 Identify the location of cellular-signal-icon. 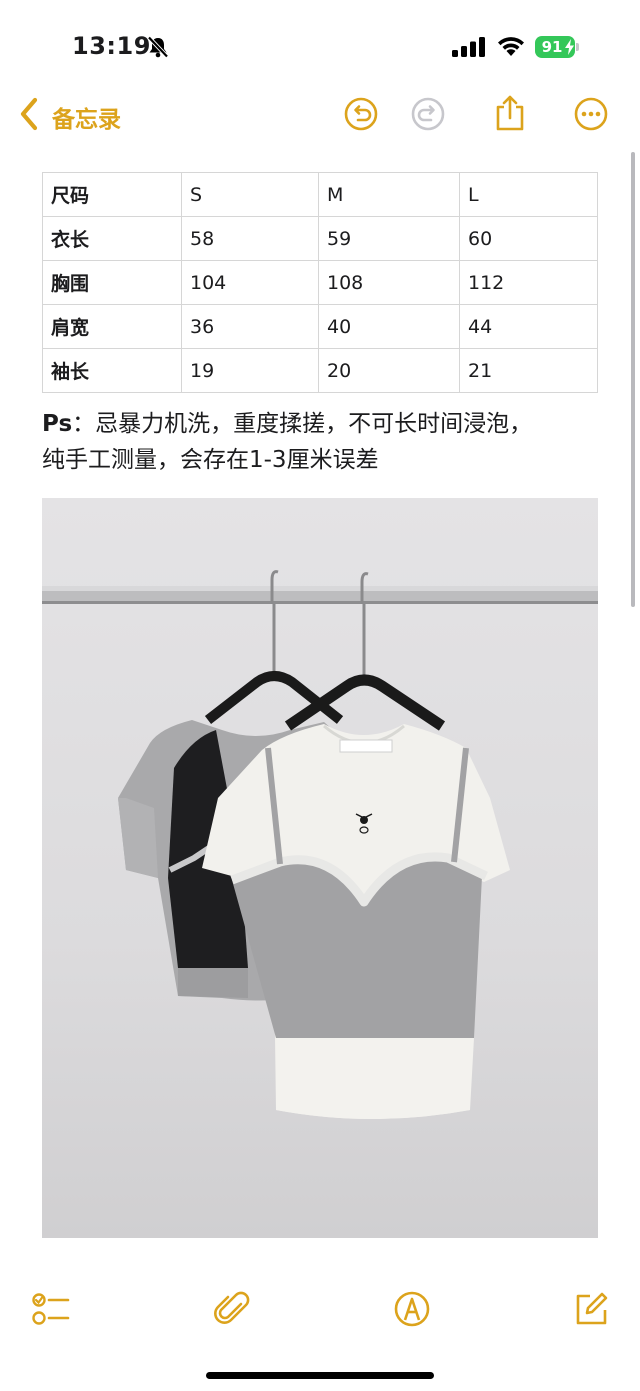
(468, 47).